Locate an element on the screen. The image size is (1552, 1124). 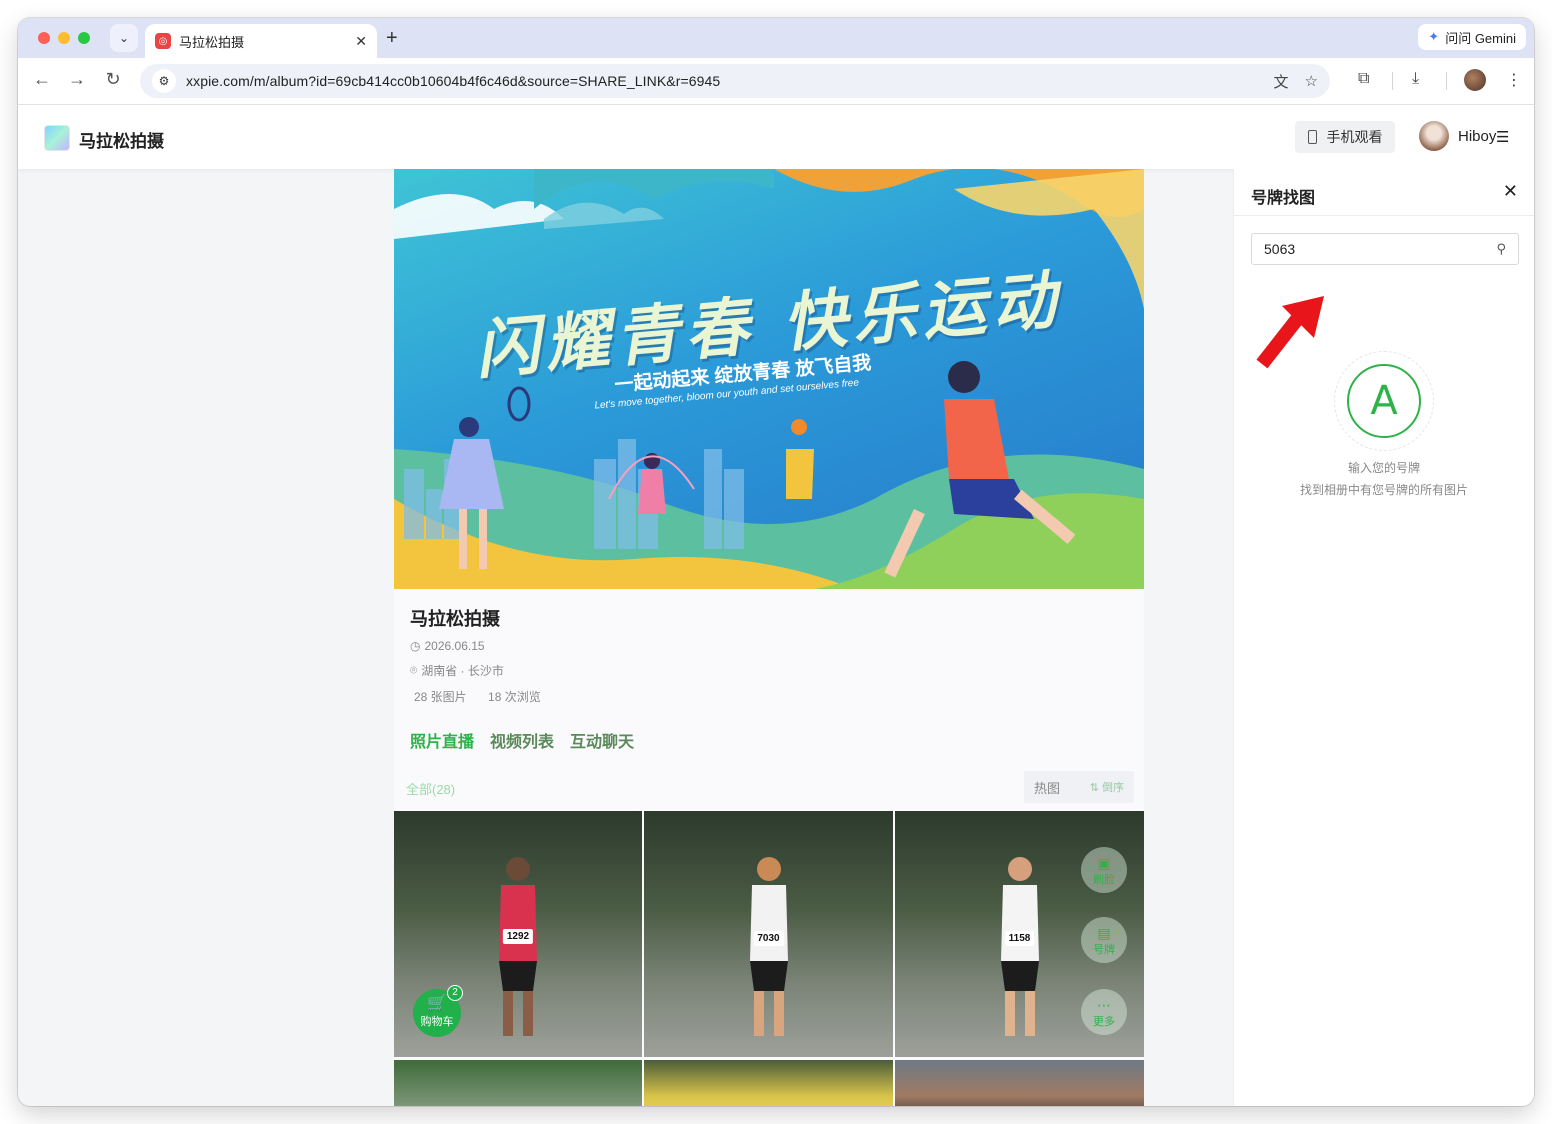
face-scan-icon: ▣ is located at coordinates (1104, 863).